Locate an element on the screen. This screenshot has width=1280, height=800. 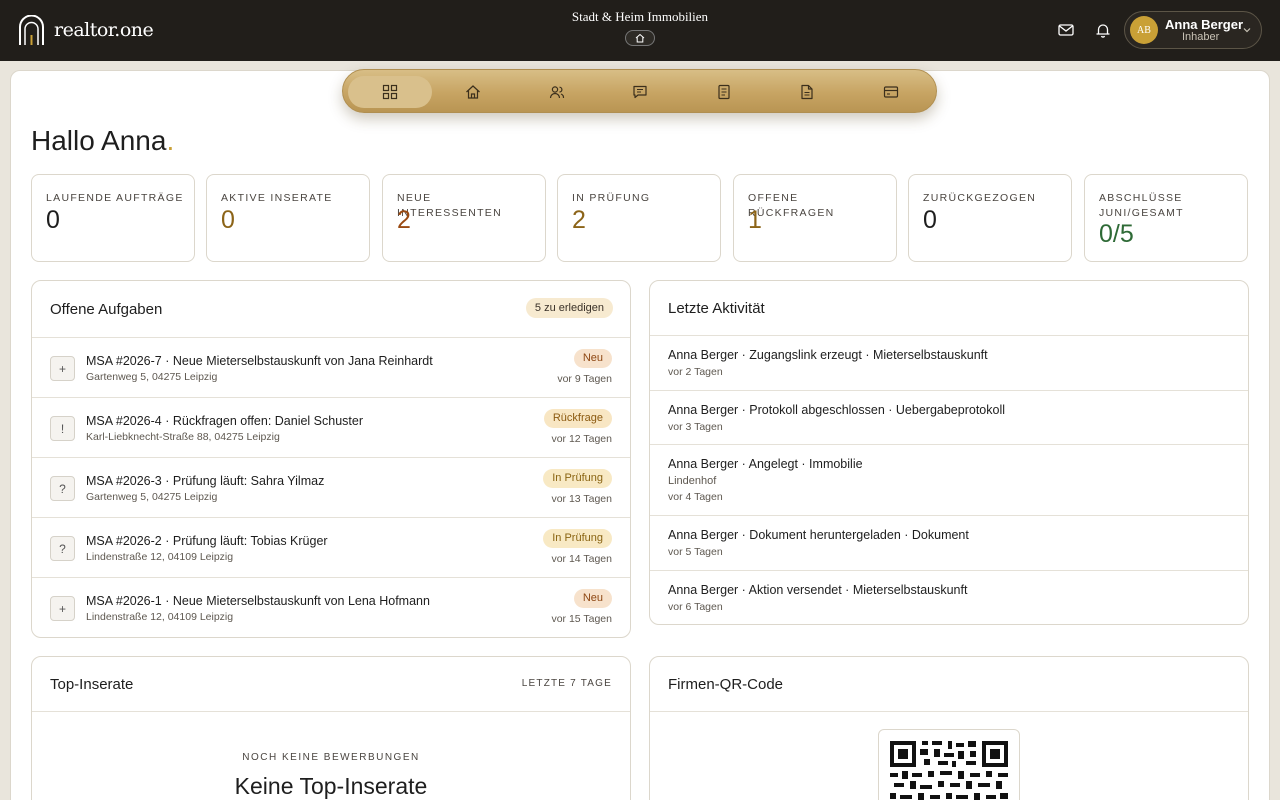
nav-billing is located at coordinates (891, 92).